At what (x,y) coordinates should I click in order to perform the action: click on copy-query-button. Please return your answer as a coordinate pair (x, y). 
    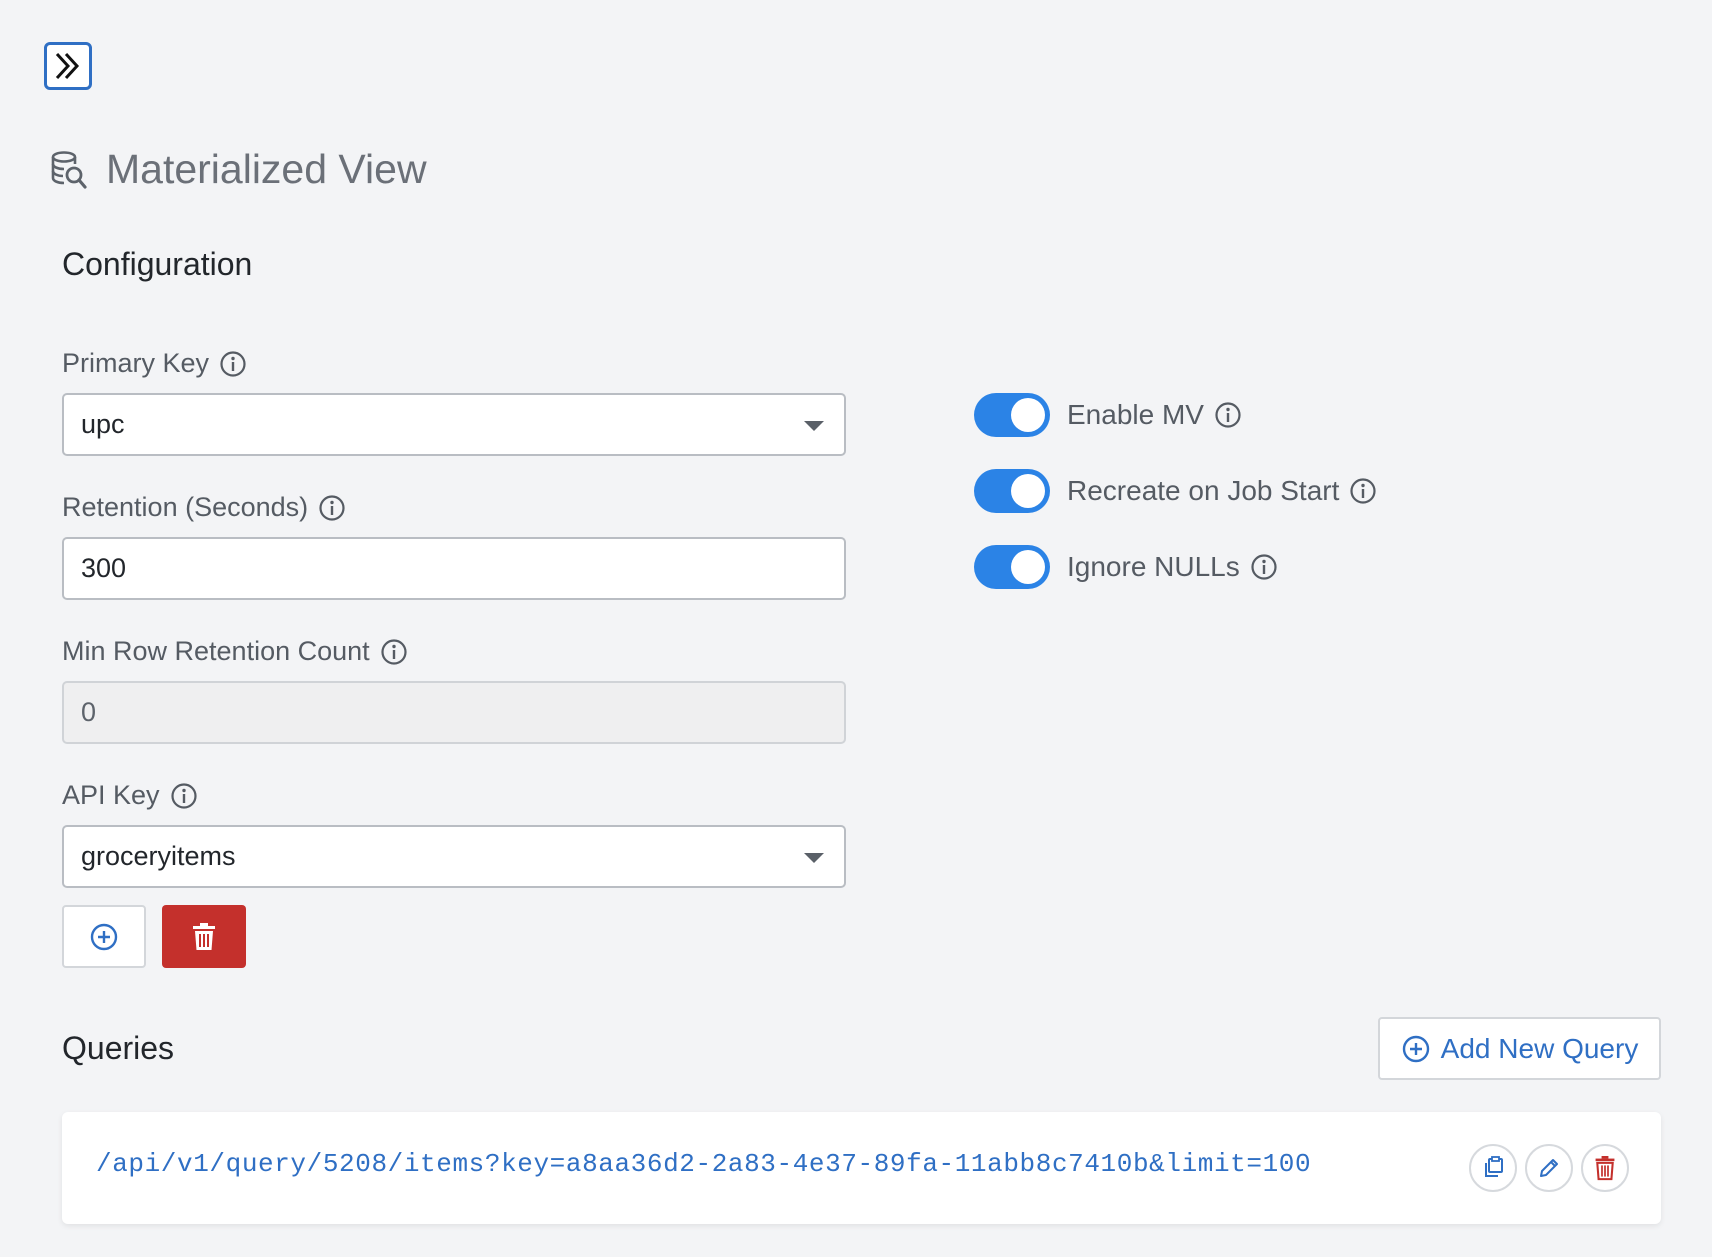
    Looking at the image, I should click on (1493, 1168).